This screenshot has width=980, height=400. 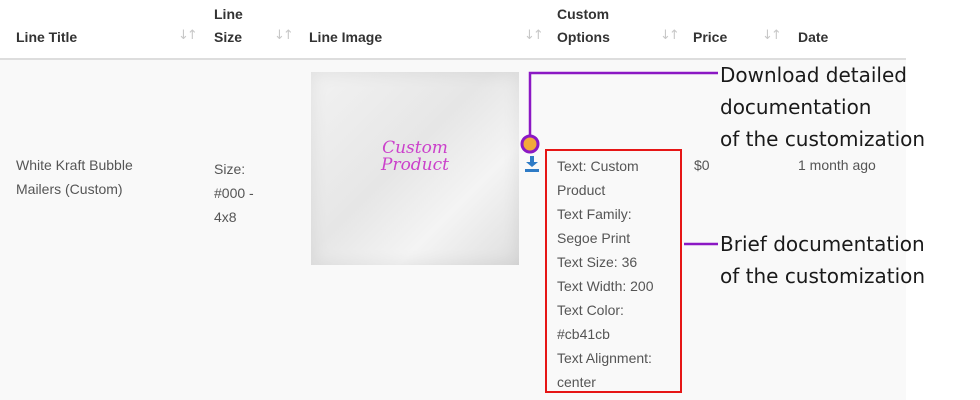 What do you see at coordinates (74, 177) in the screenshot?
I see `line-title-cell: White Kraft Bubble Mailers (Custom)` at bounding box center [74, 177].